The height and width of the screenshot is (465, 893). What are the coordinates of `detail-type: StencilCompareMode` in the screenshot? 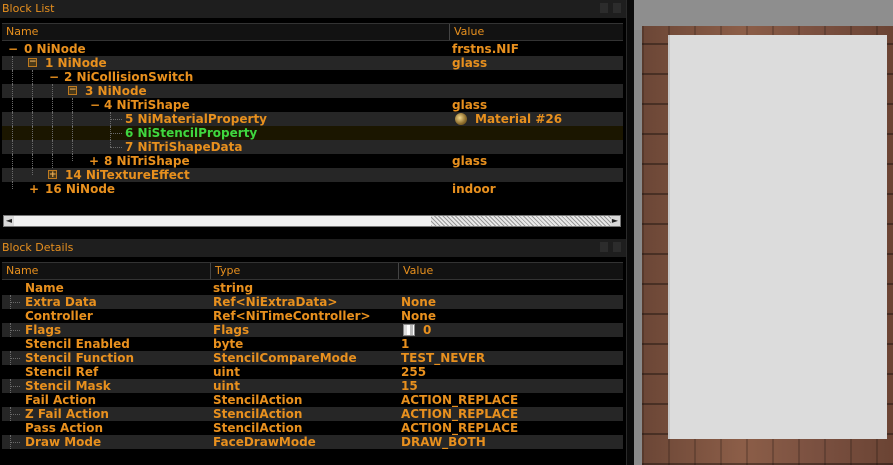 It's located at (285, 358).